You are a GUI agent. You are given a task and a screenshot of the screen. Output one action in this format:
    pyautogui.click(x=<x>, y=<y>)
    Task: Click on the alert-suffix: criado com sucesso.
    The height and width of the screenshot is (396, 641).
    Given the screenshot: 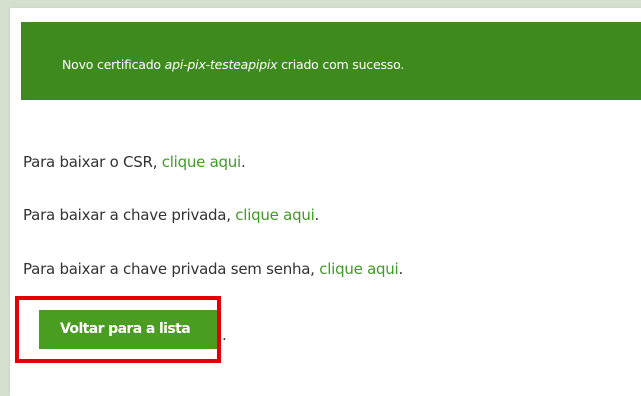 What is the action you would take?
    pyautogui.click(x=341, y=64)
    